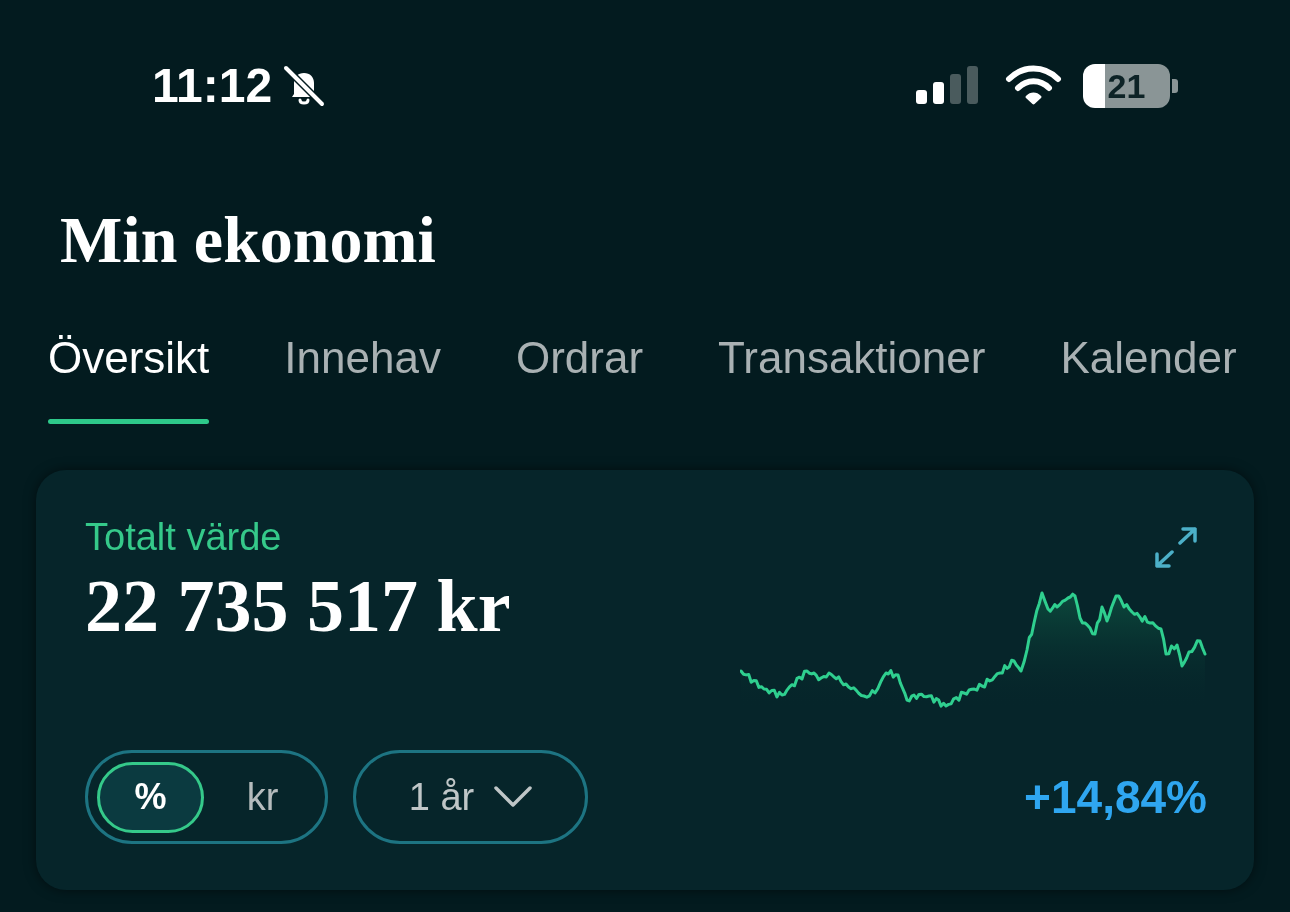  Describe the element at coordinates (362, 379) in the screenshot. I see `tab: Innehav` at that location.